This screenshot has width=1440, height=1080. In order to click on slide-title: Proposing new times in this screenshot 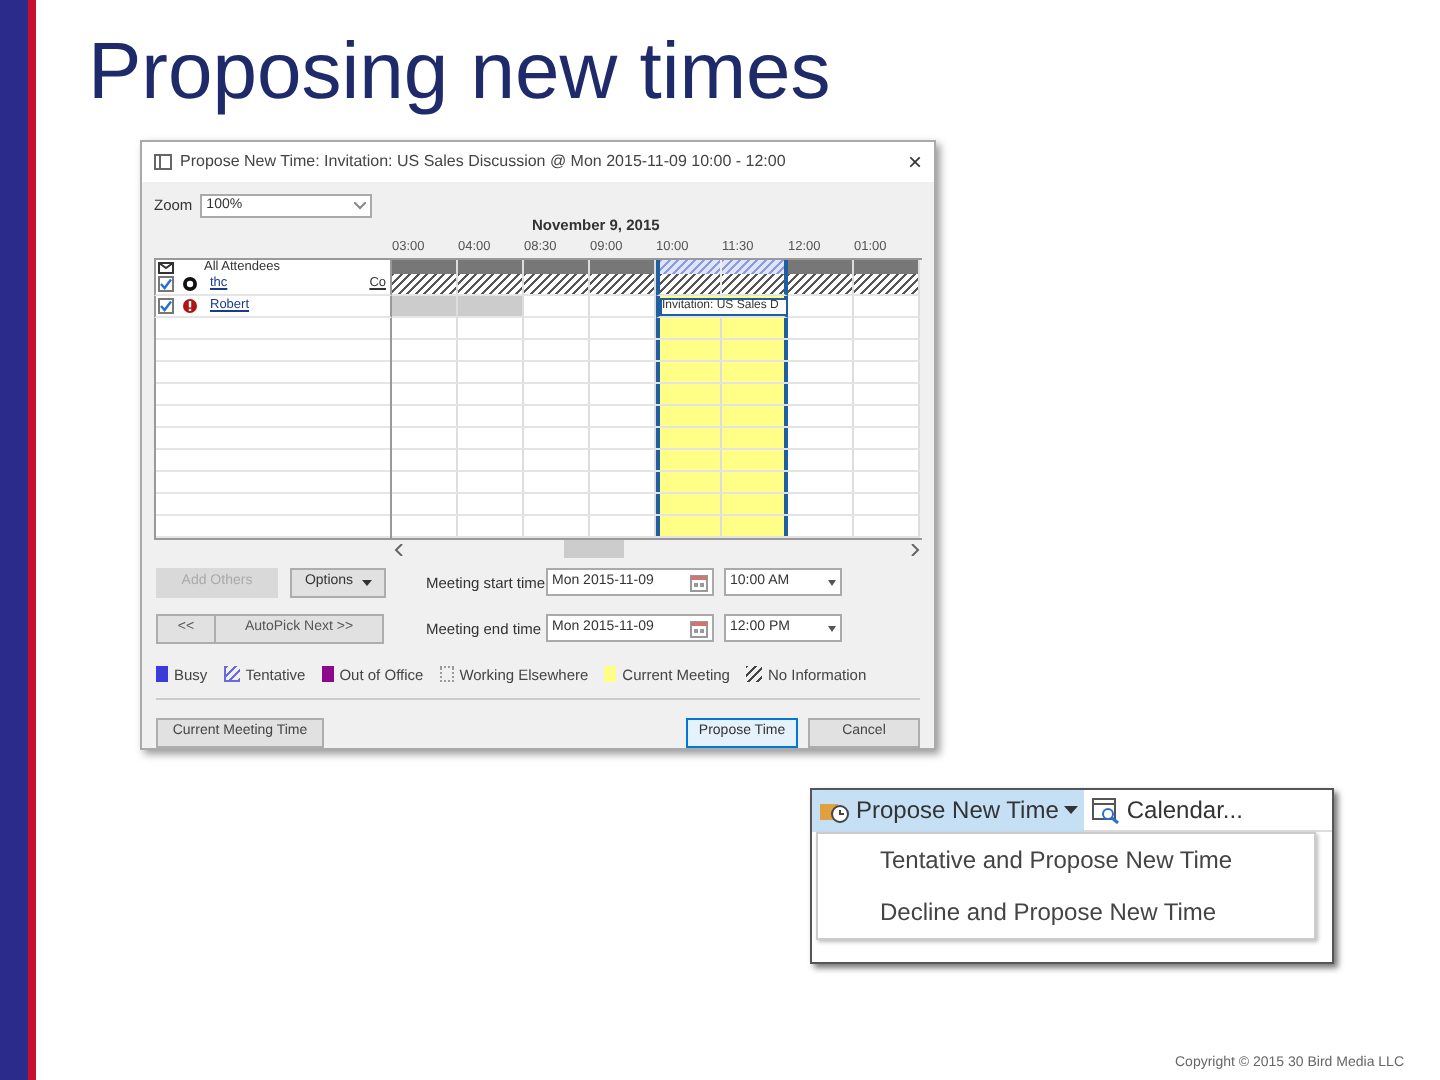, I will do `click(460, 73)`.